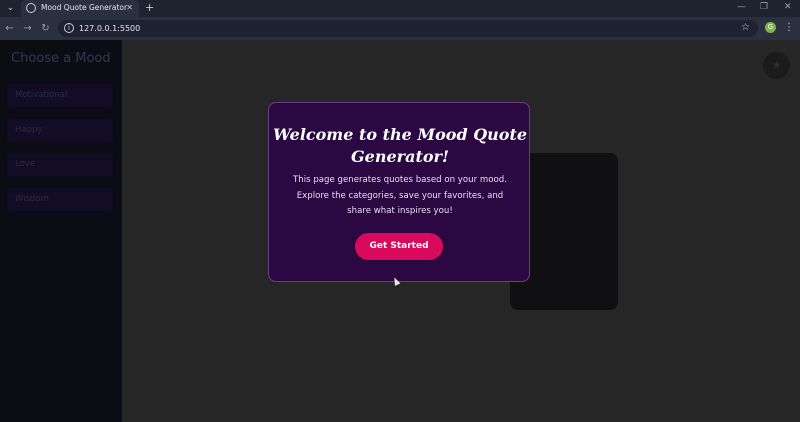 This screenshot has height=422, width=800. I want to click on mood-label: Love, so click(25, 164).